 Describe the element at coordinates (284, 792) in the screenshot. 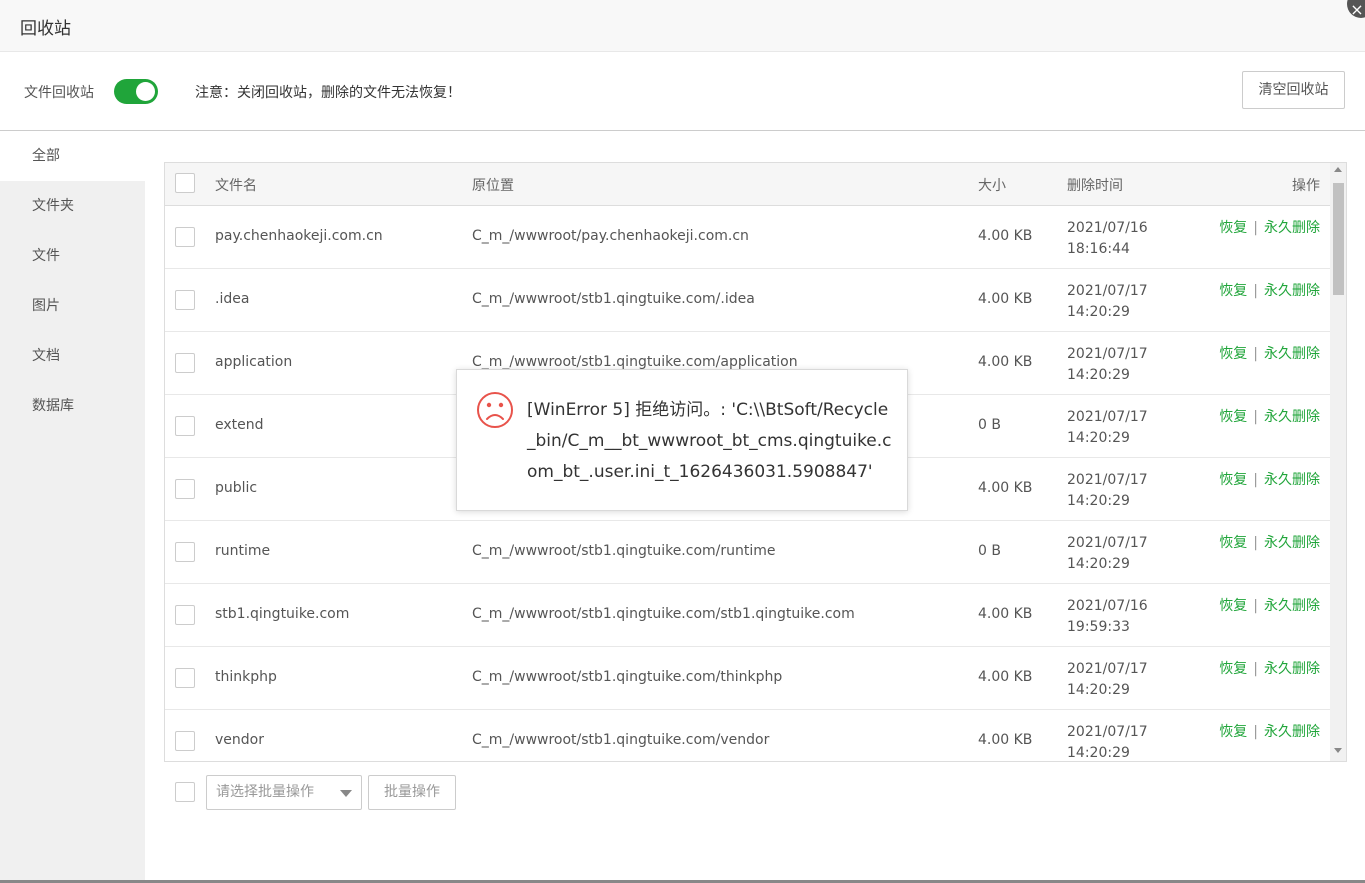

I see `batch-action-select: 请选择批量操作` at that location.